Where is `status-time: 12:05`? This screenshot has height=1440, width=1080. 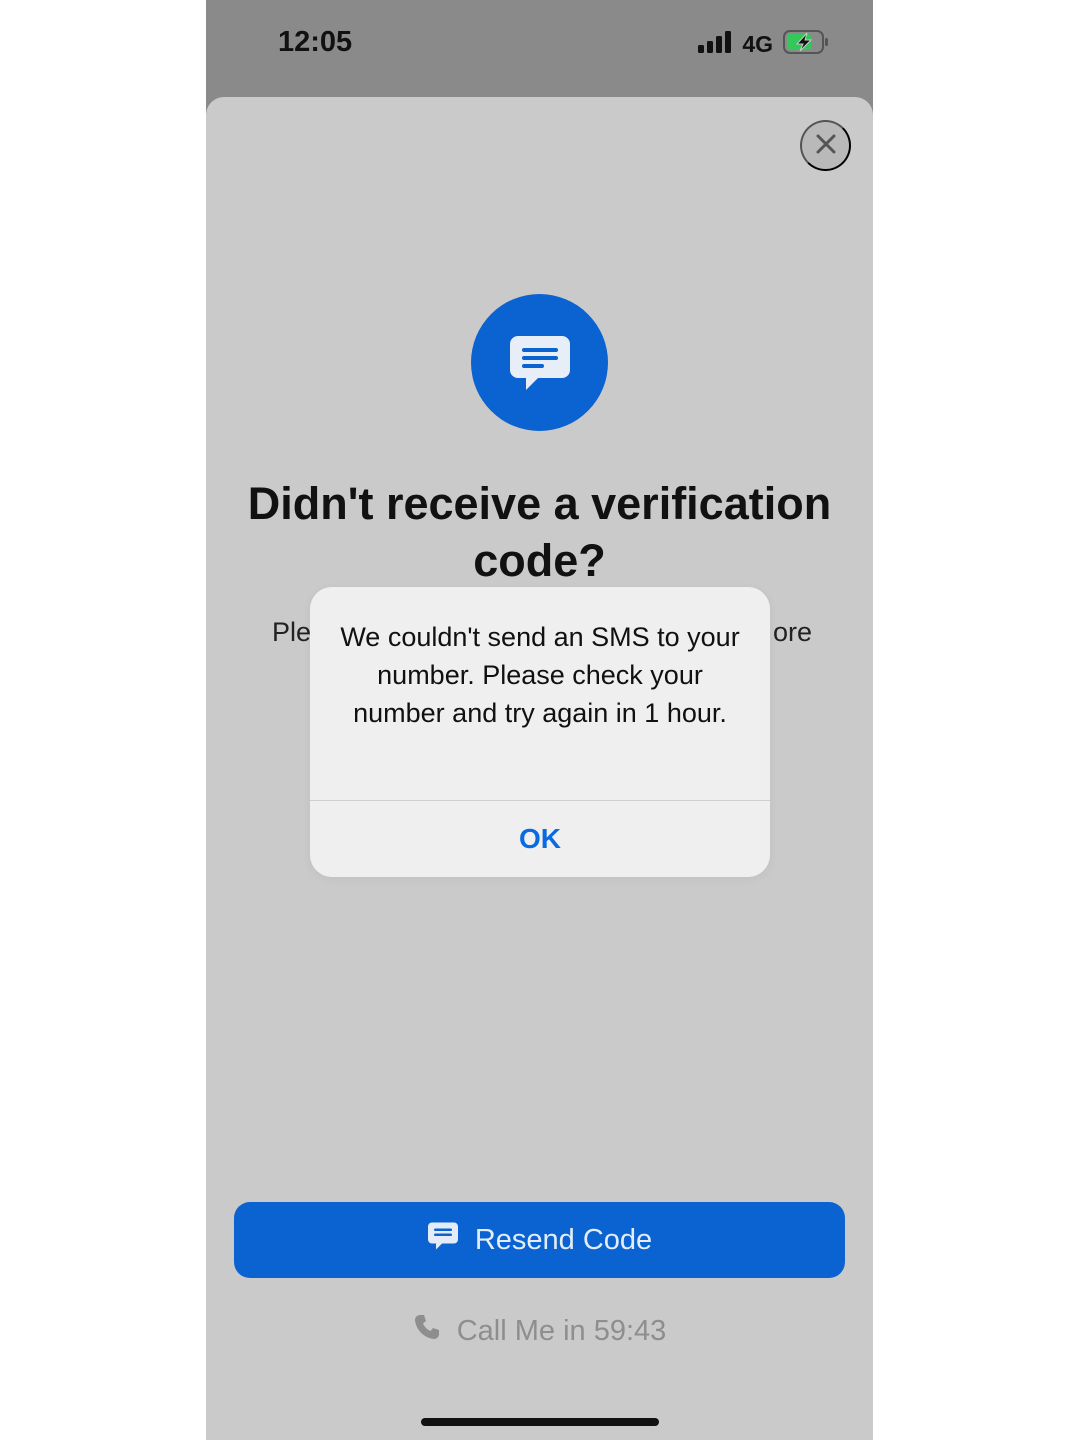
status-time: 12:05 is located at coordinates (315, 42).